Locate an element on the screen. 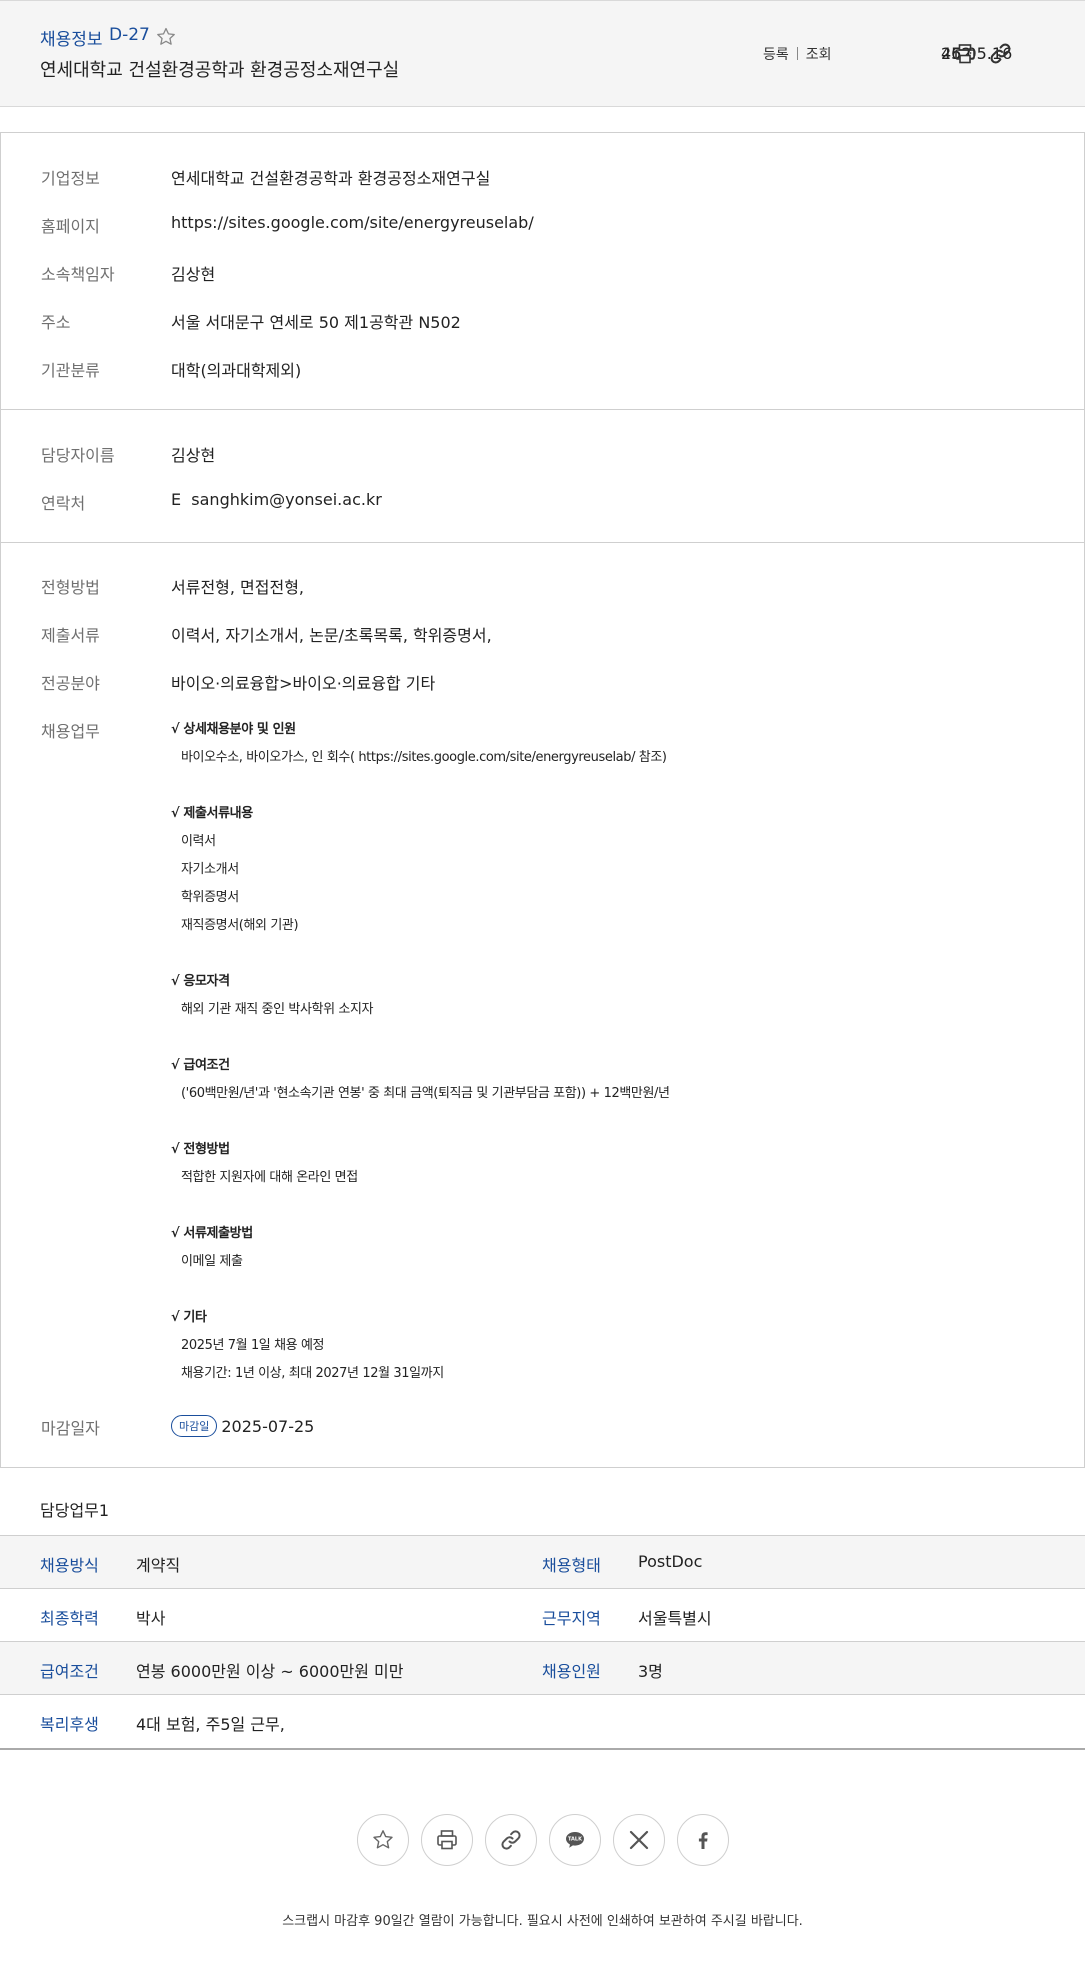 The width and height of the screenshot is (1085, 1971). duty-section-title: √ 제출서류내용 is located at coordinates (212, 813).